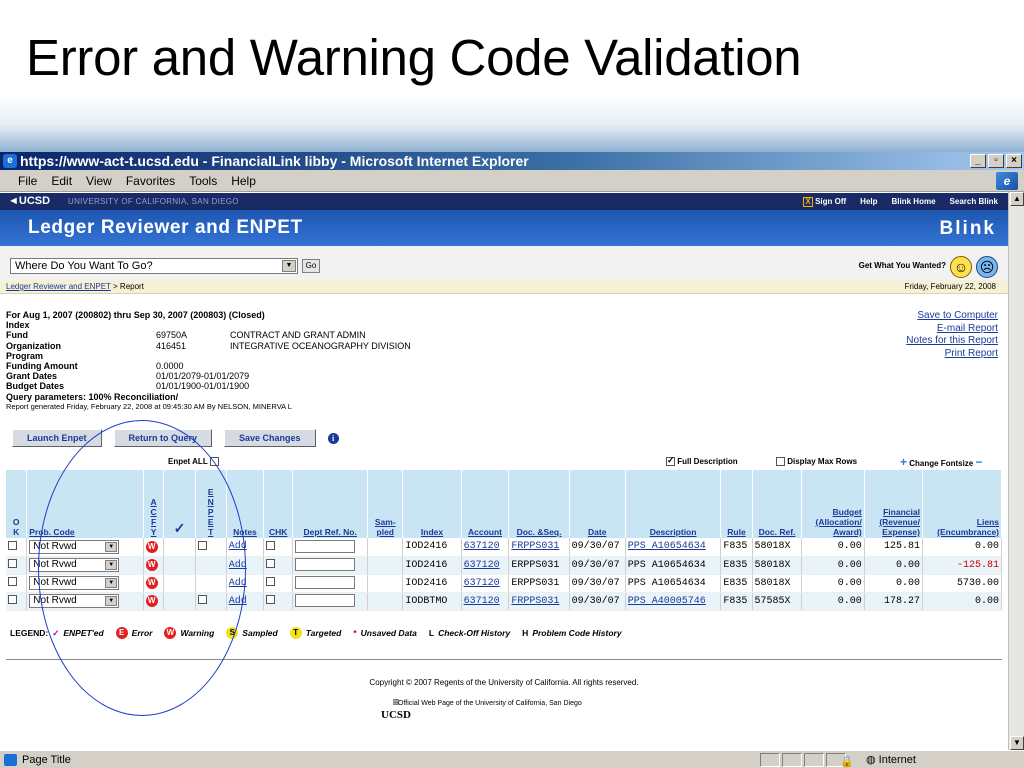 The image size is (1024, 768). What do you see at coordinates (847, 762) in the screenshot?
I see `lock-icon: 🔒` at bounding box center [847, 762].